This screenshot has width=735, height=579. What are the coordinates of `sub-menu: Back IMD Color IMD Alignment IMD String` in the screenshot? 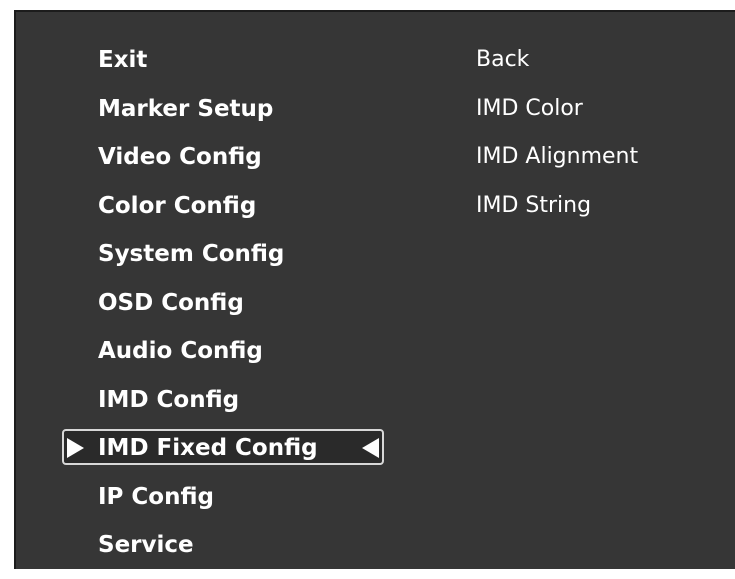 It's located at (605, 142).